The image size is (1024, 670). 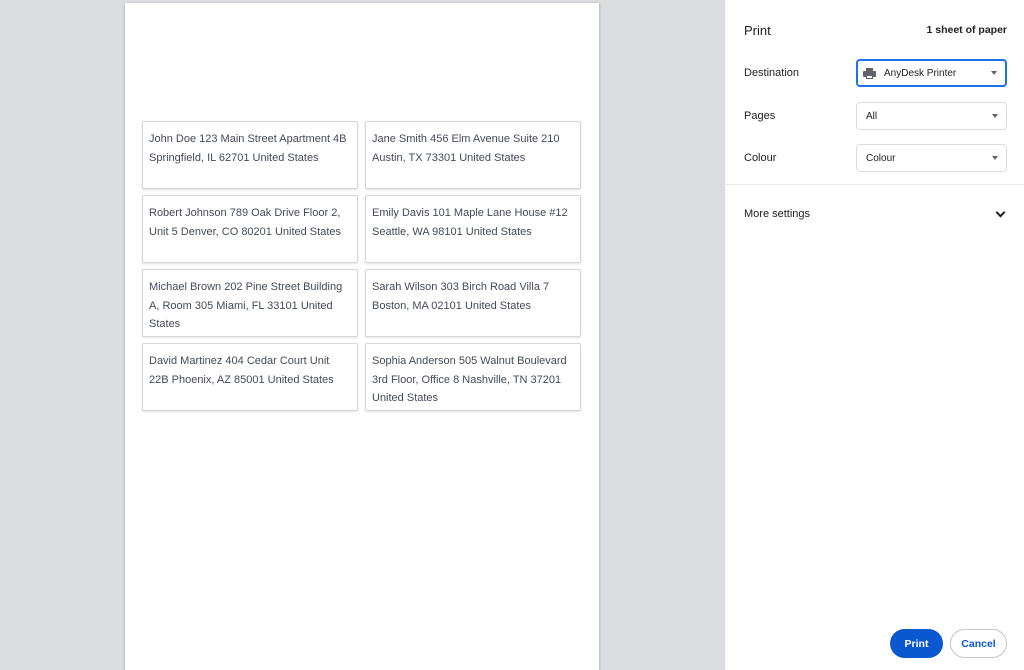 I want to click on pages-row: Pages All, so click(x=875, y=116).